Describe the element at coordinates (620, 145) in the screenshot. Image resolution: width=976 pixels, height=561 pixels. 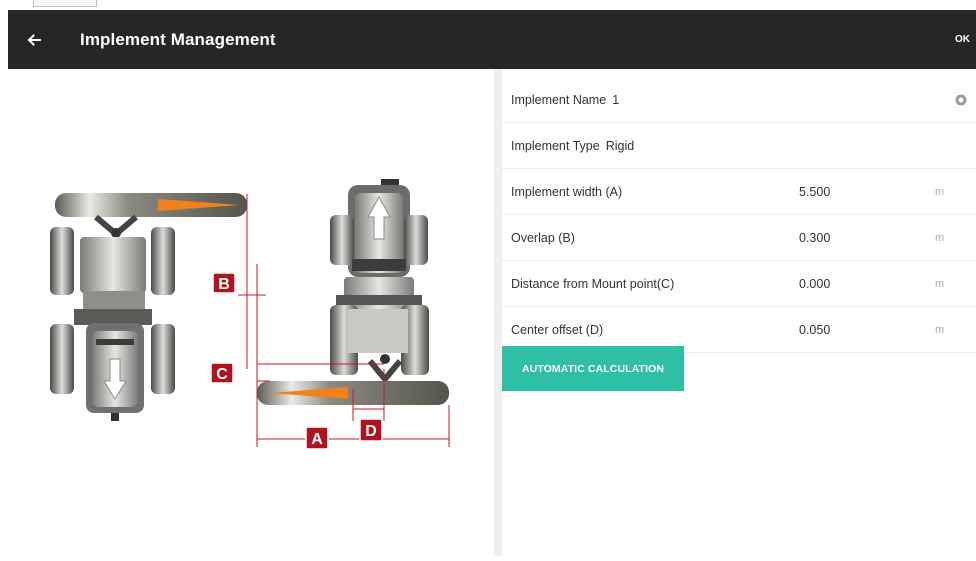
I see `implement-type-value: Rigid` at that location.